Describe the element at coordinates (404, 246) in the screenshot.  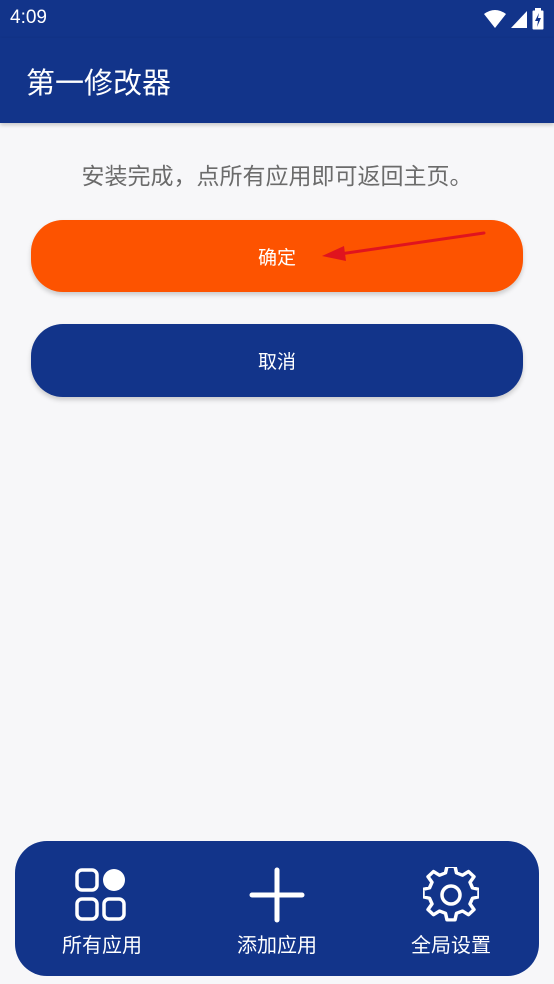
I see `annotation-arrow` at that location.